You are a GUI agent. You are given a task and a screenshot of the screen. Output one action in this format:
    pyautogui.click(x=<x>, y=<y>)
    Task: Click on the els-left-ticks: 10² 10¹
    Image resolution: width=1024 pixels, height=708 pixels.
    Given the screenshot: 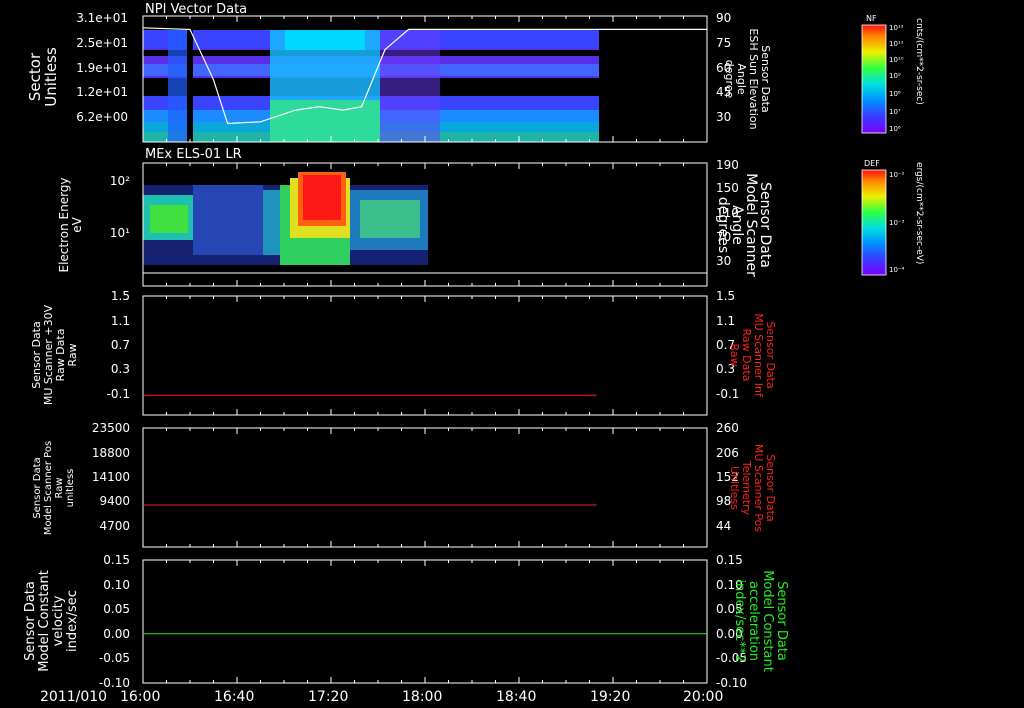 What is the action you would take?
    pyautogui.click(x=120, y=207)
    